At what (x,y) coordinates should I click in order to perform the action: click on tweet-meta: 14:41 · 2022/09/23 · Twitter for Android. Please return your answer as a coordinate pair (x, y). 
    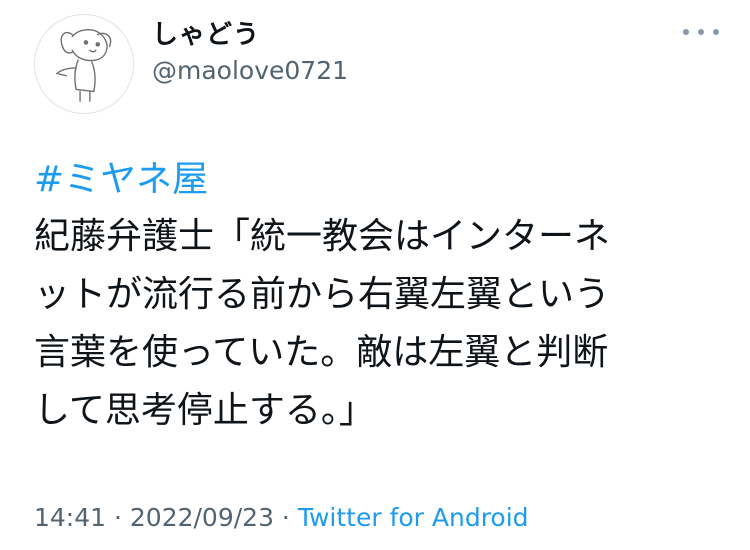
    Looking at the image, I should click on (281, 517).